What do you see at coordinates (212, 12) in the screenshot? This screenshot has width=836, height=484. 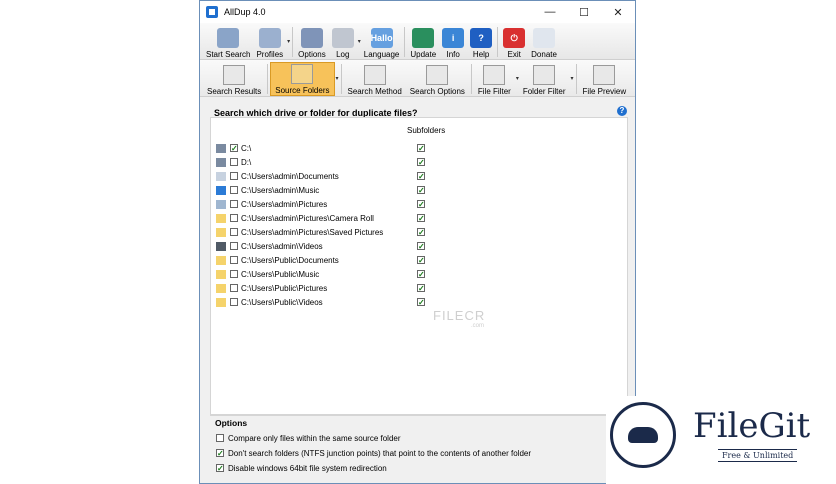 I see `app-icon` at bounding box center [212, 12].